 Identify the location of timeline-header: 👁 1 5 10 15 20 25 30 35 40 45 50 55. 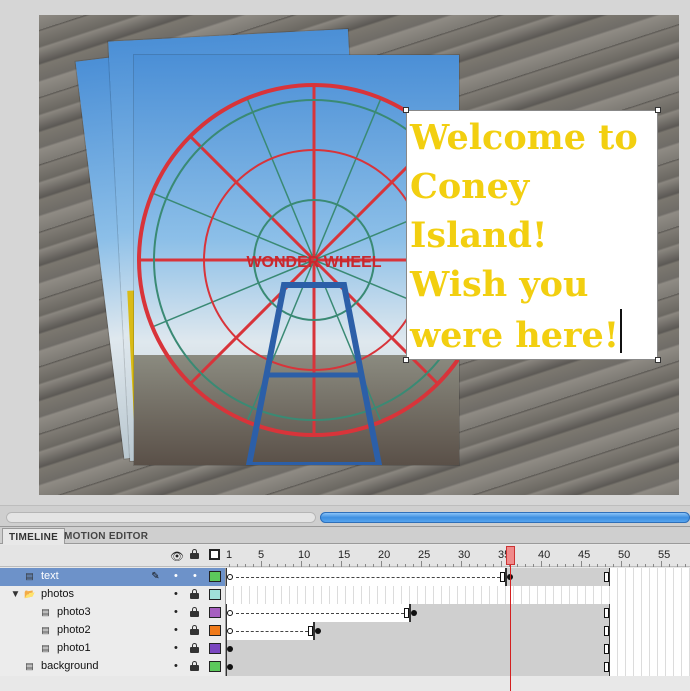
(345, 556).